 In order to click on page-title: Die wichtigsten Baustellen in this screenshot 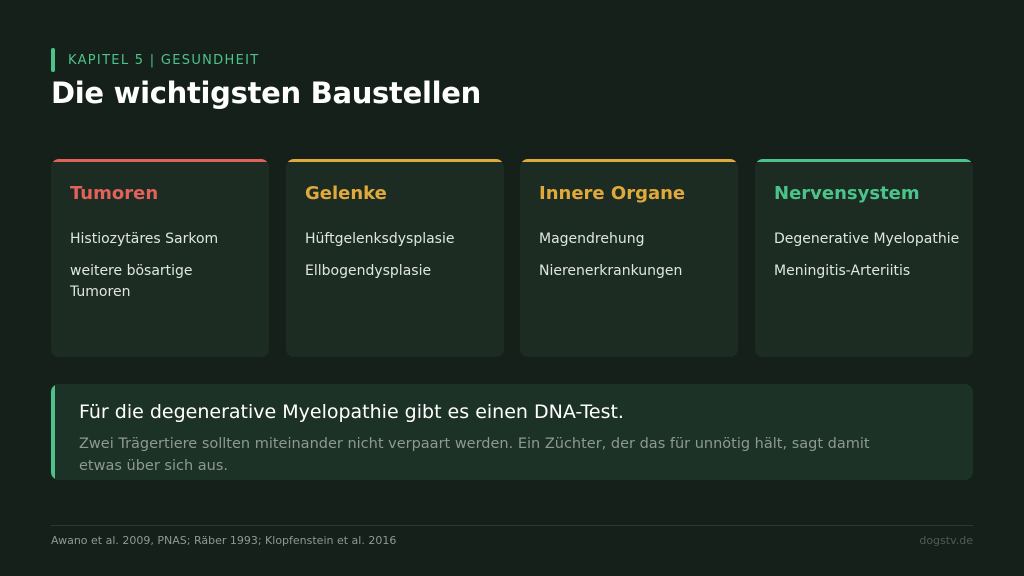, I will do `click(266, 93)`.